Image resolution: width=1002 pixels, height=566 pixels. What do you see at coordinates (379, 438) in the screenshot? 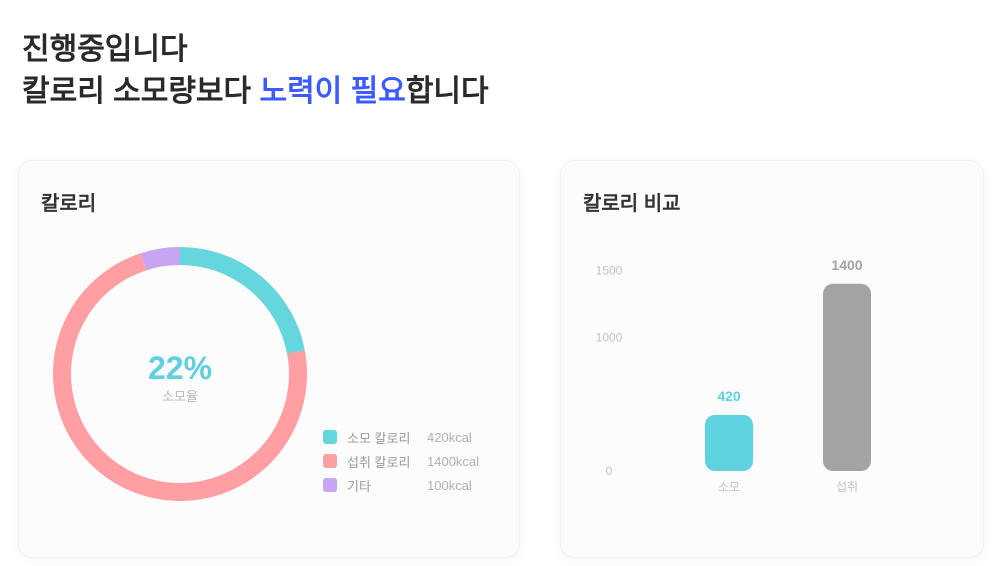
I see `legend-label: 소모 칼로리` at bounding box center [379, 438].